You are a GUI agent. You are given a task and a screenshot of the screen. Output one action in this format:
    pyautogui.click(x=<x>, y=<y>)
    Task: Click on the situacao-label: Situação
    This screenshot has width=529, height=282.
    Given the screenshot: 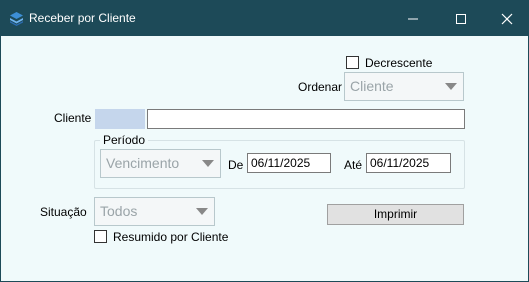 What is the action you would take?
    pyautogui.click(x=63, y=212)
    